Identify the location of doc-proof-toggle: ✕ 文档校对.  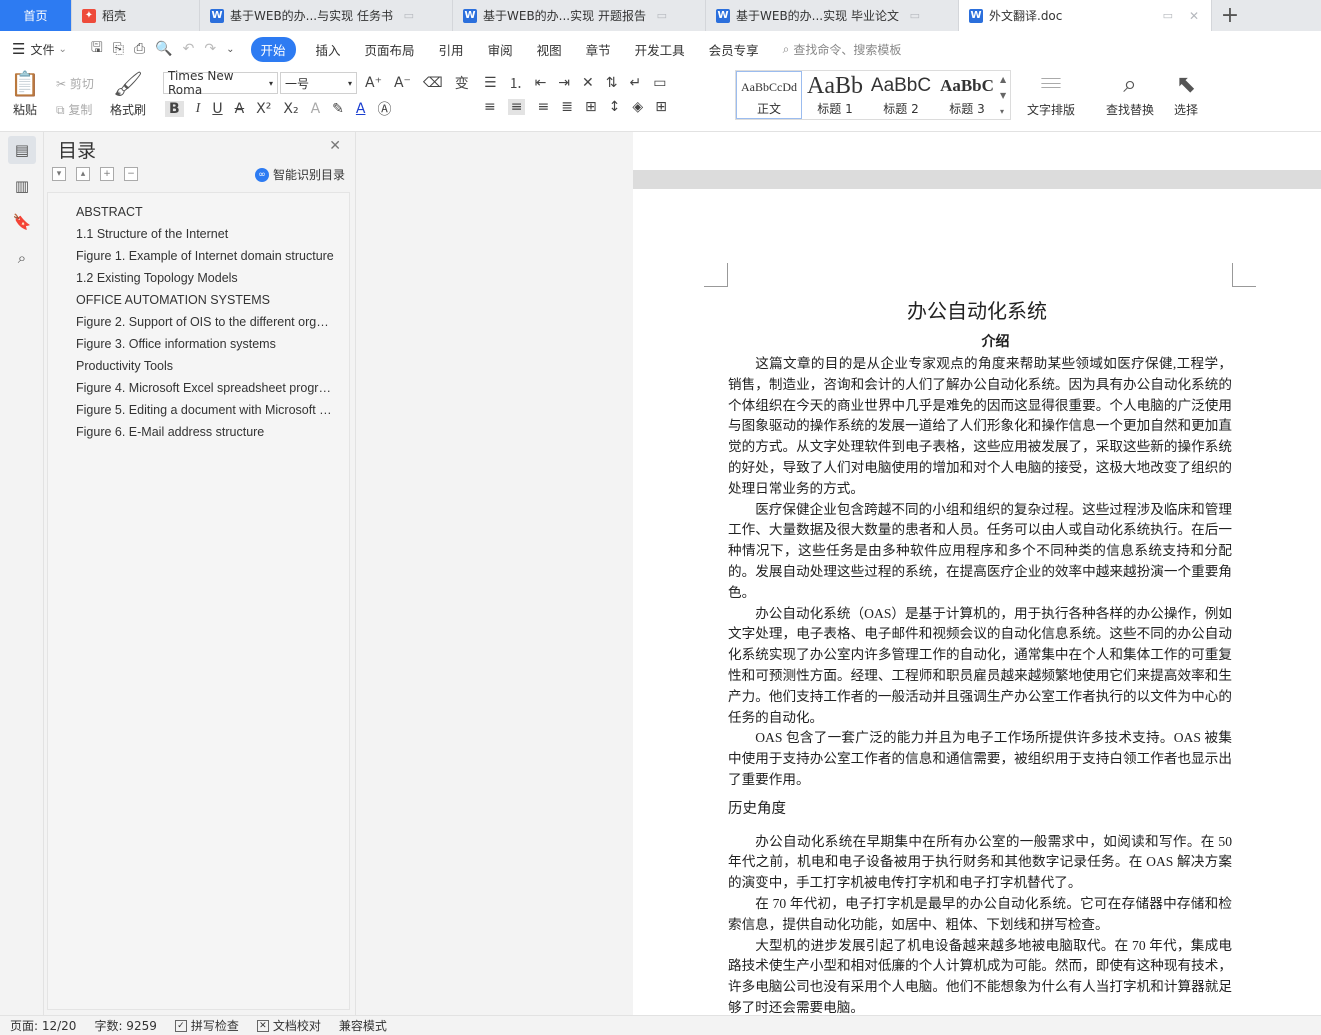
(288, 1025).